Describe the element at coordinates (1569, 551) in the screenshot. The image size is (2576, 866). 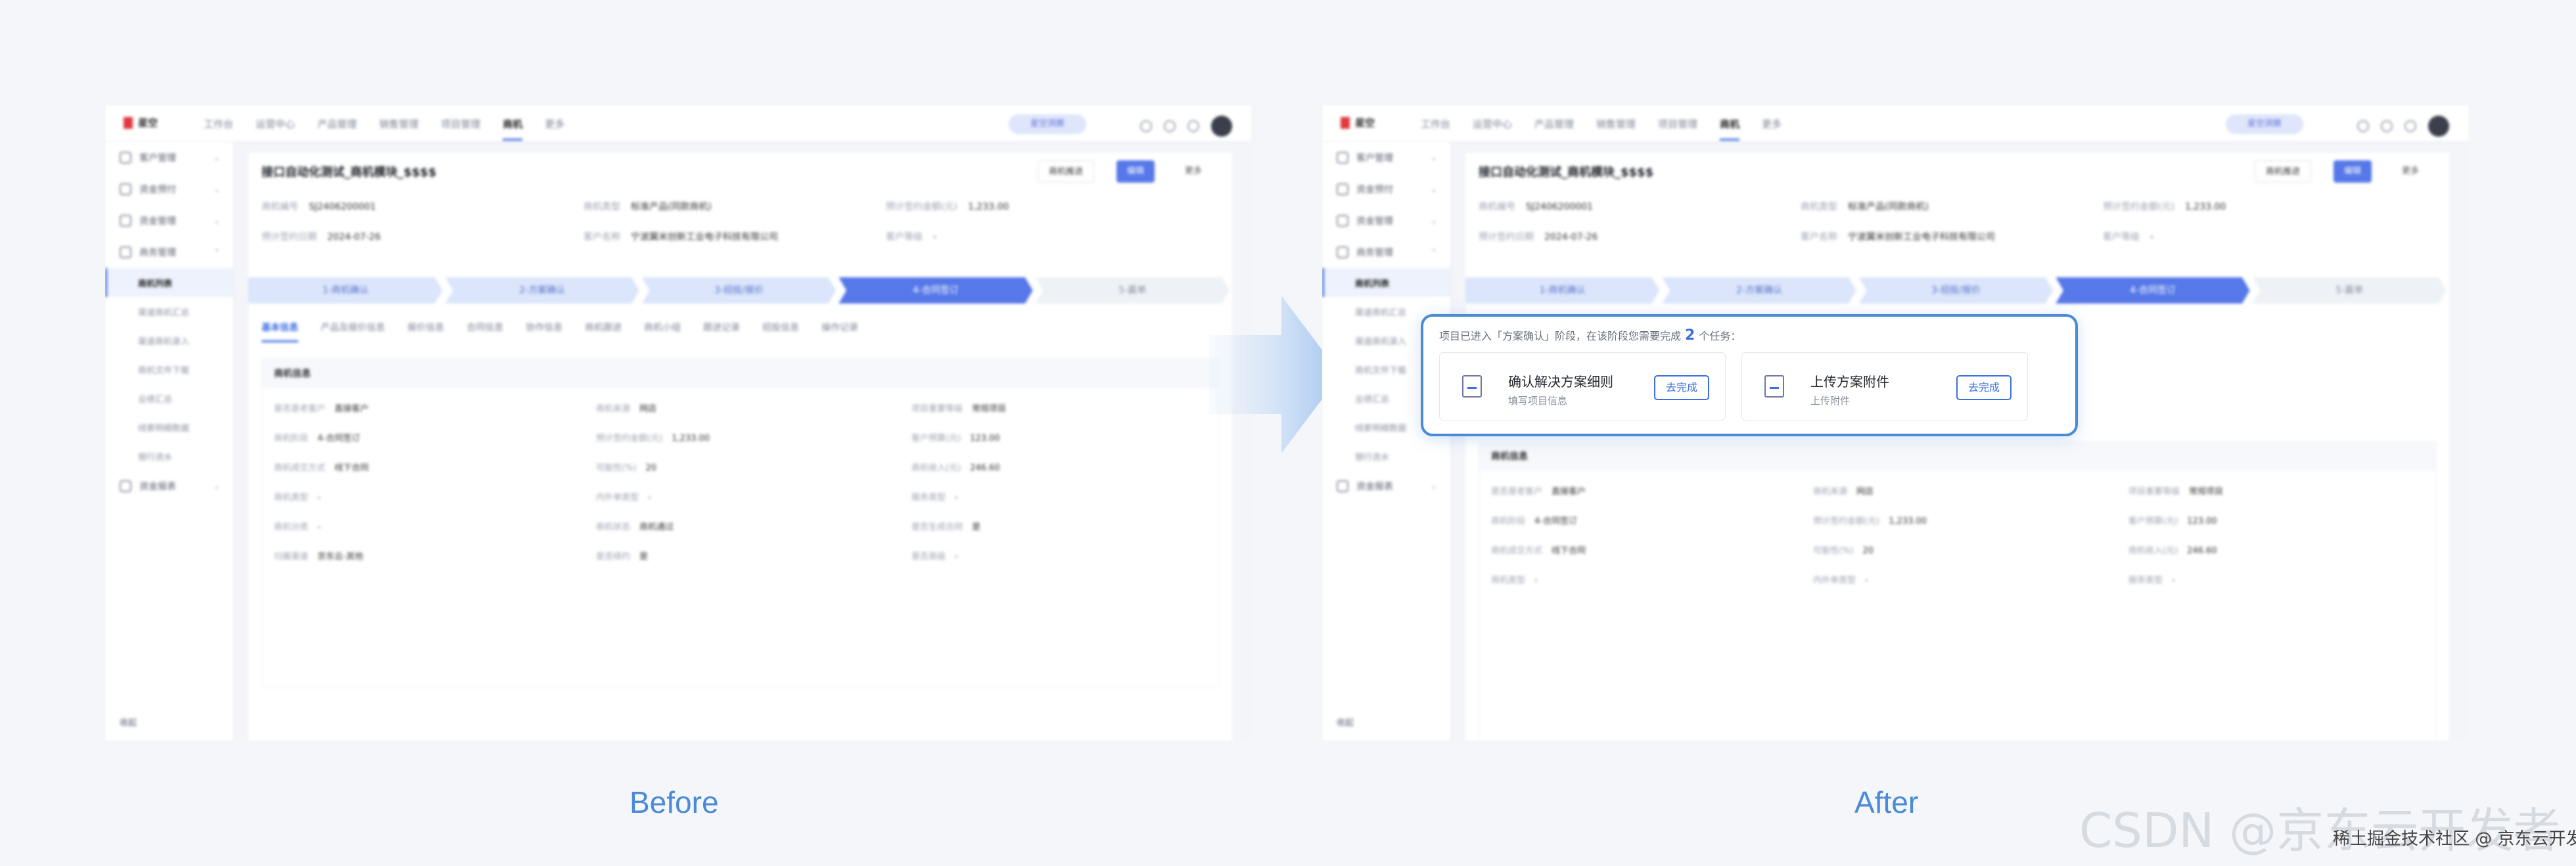
I see `field-value: 线下合同` at that location.